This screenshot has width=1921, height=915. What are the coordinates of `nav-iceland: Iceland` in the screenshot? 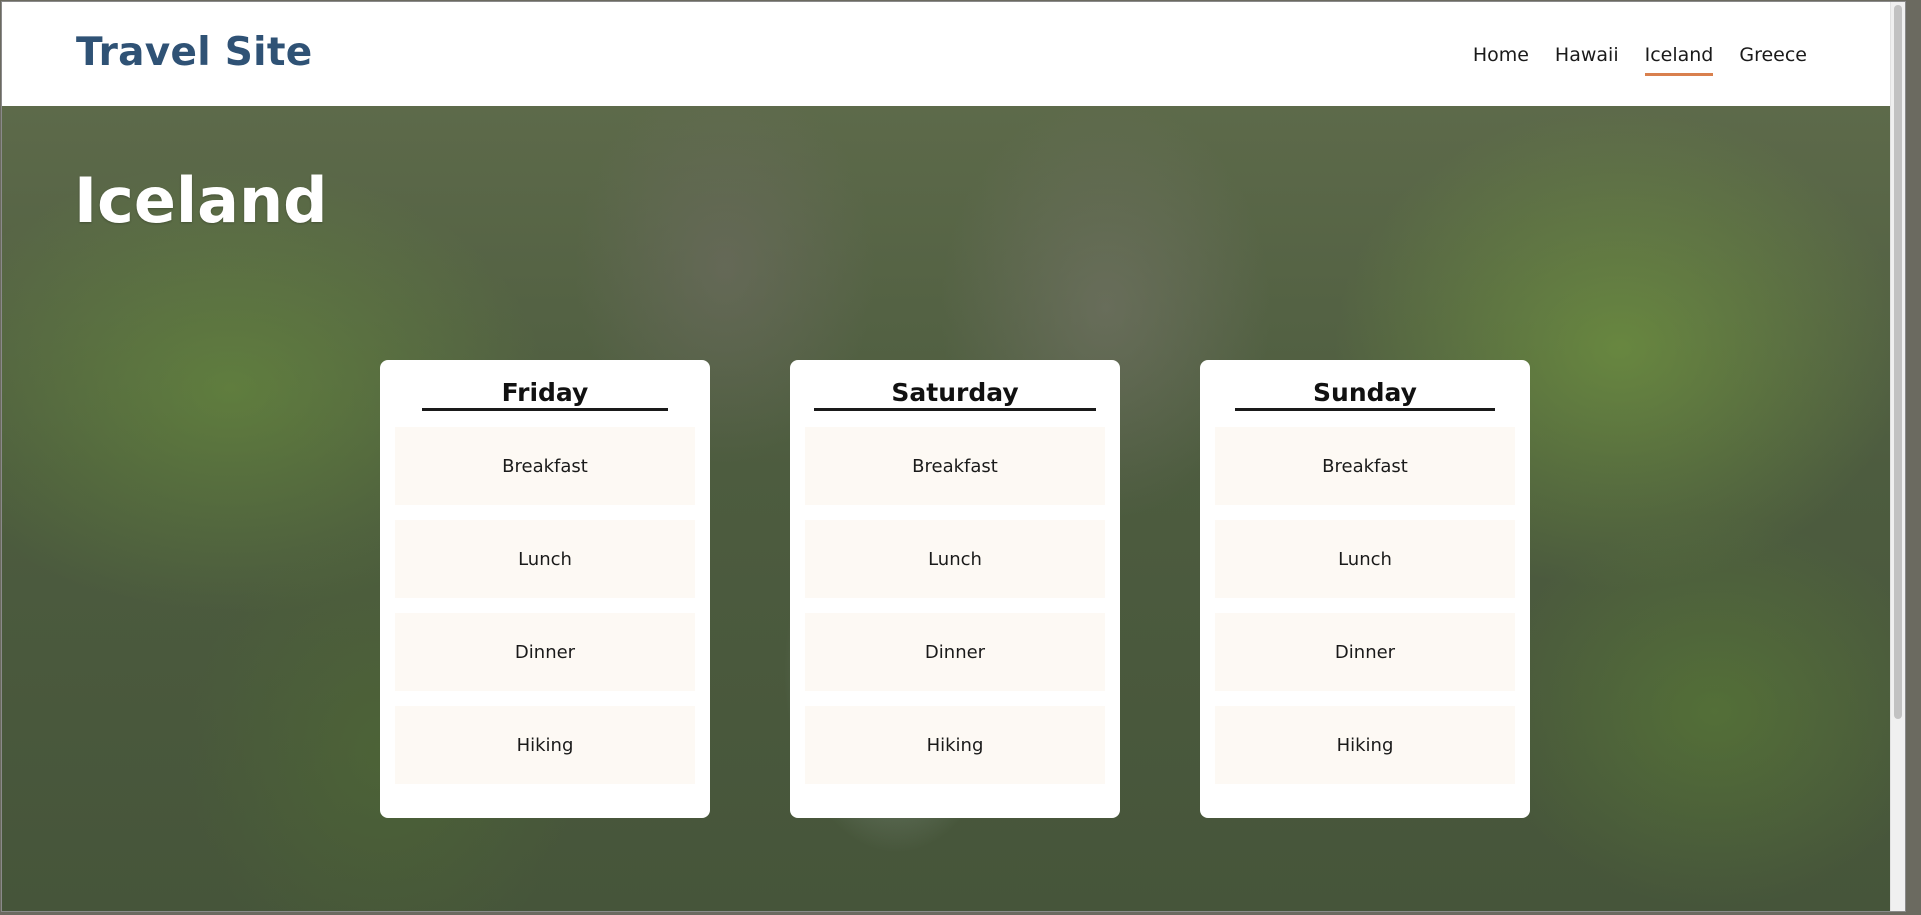 It's located at (1678, 60).